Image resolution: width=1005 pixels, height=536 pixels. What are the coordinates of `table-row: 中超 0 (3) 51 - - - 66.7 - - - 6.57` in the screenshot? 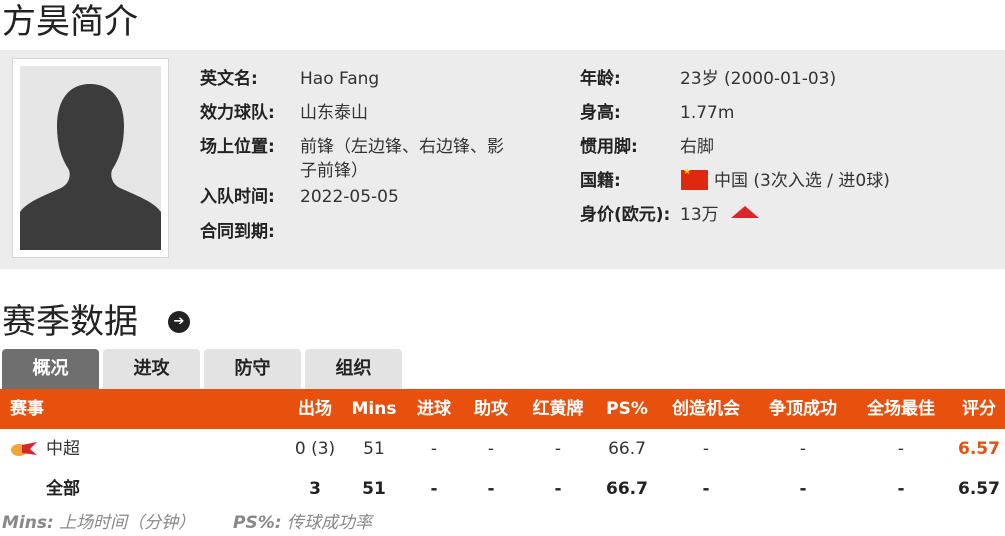 It's located at (502, 449).